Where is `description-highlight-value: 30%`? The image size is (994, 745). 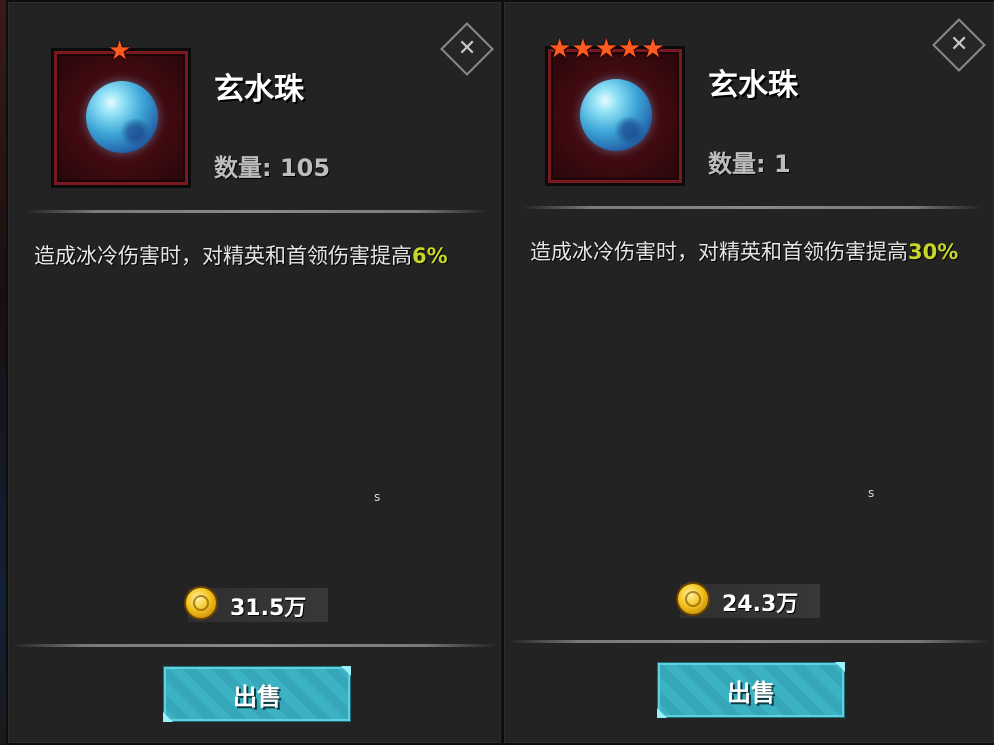 description-highlight-value: 30% is located at coordinates (933, 252).